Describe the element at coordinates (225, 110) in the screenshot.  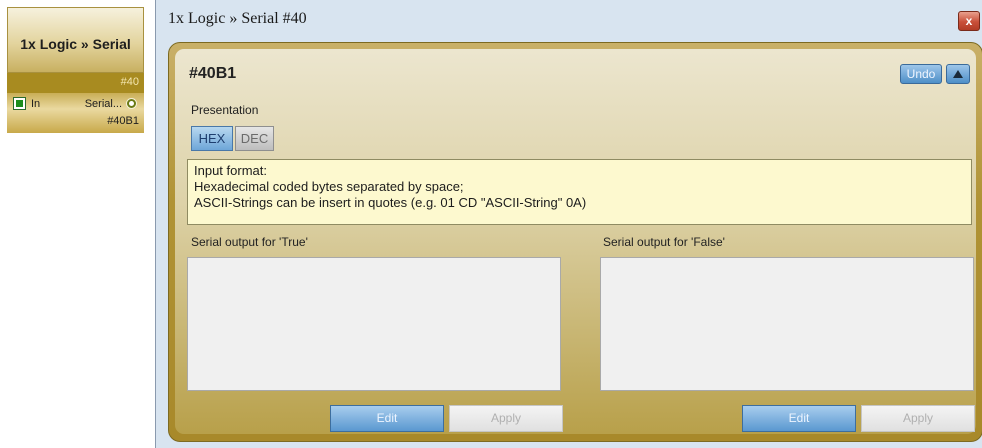
I see `presentation-label: Presentation` at that location.